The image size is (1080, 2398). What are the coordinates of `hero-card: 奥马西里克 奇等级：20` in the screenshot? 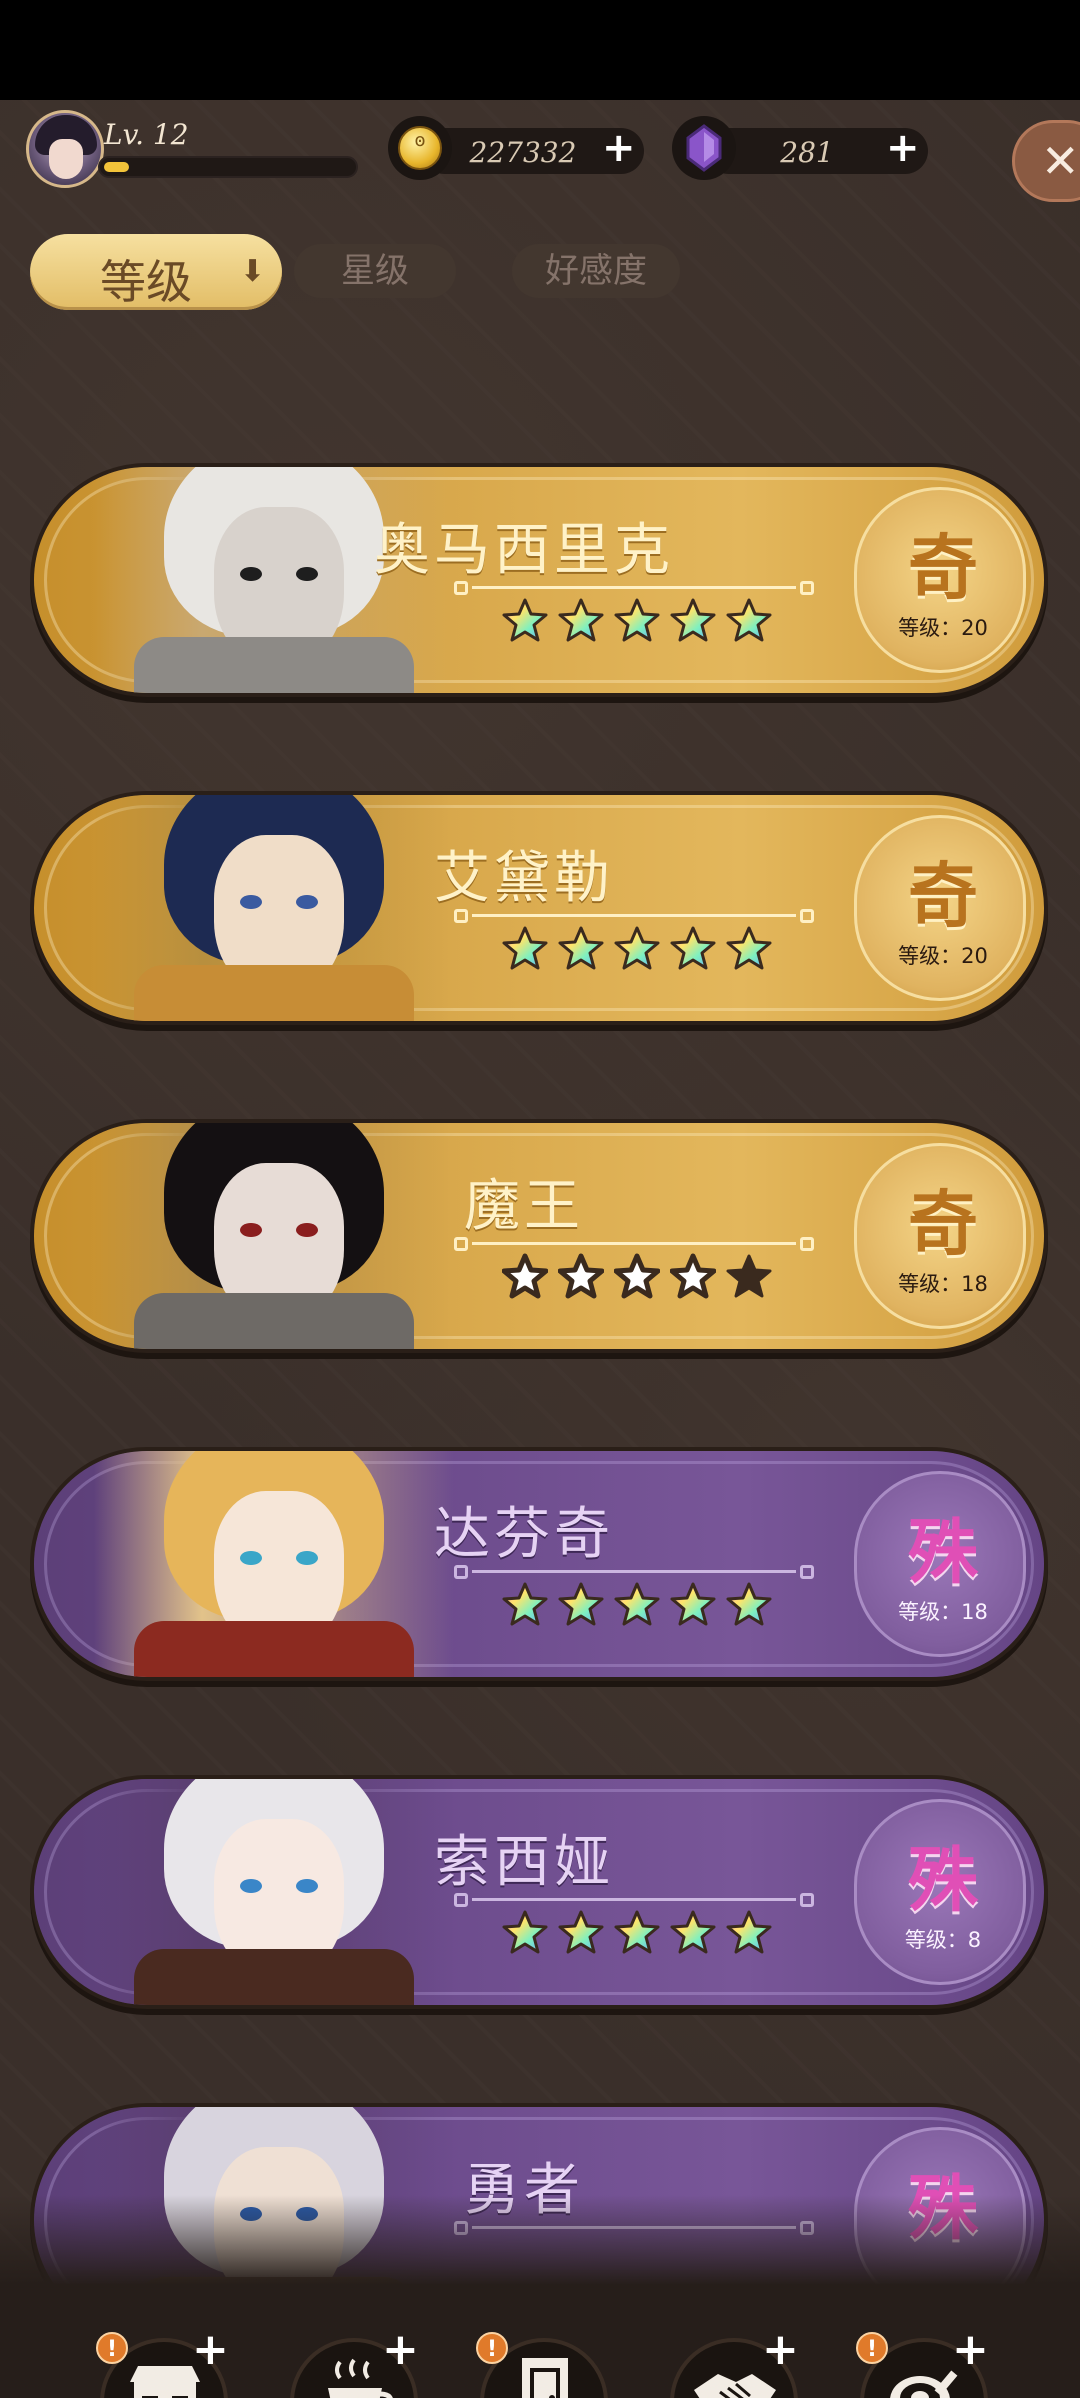 It's located at (539, 580).